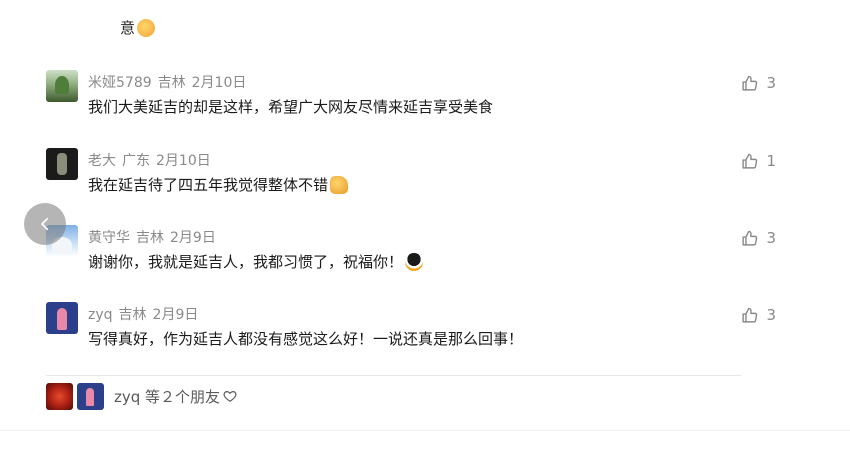  I want to click on friends-liked-row: zyq 等２个朋友, so click(141, 396).